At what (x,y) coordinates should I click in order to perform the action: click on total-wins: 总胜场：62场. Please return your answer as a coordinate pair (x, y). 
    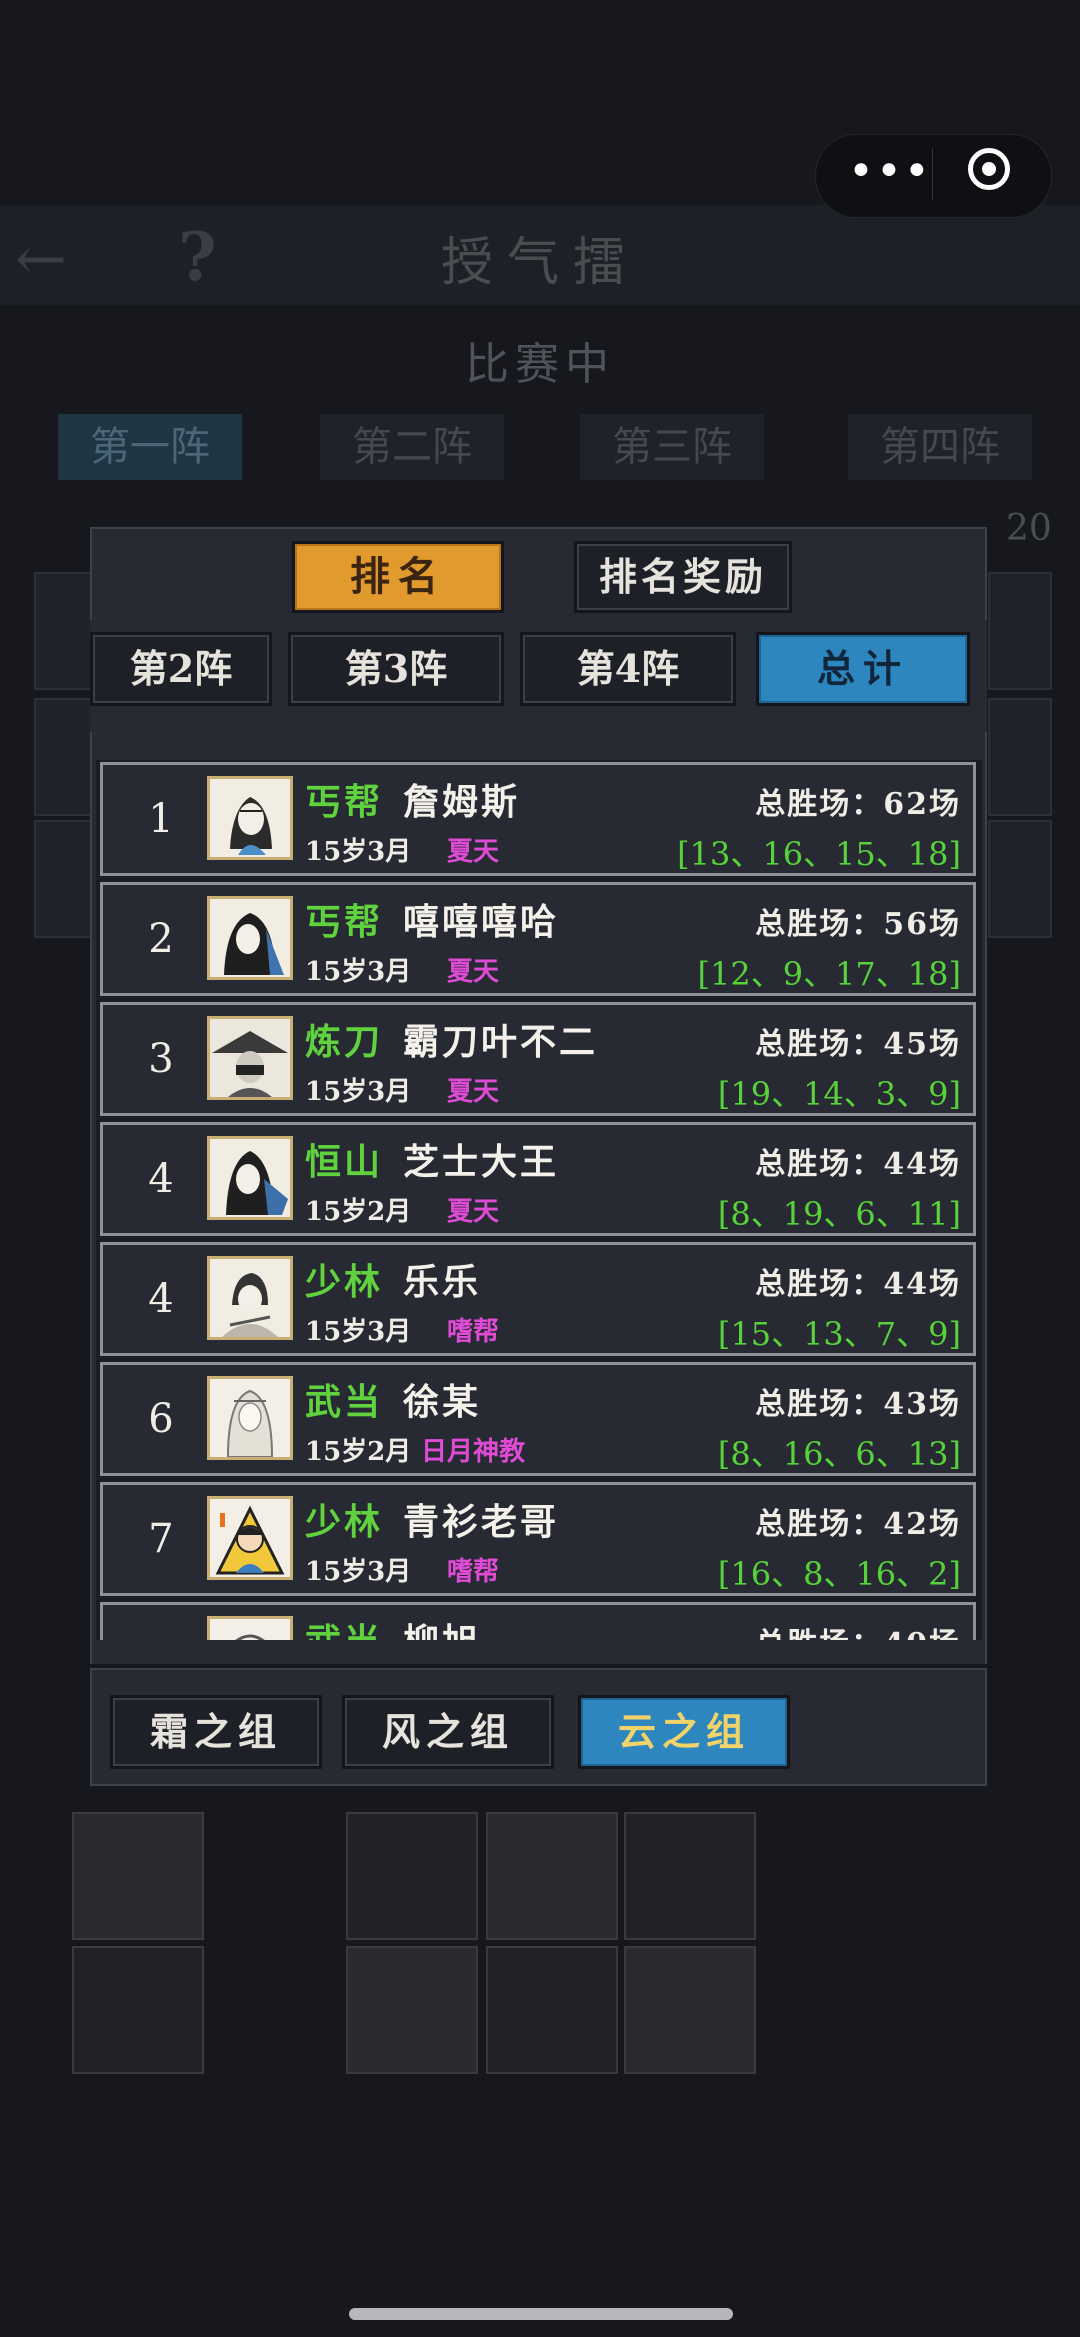
    Looking at the image, I should click on (858, 801).